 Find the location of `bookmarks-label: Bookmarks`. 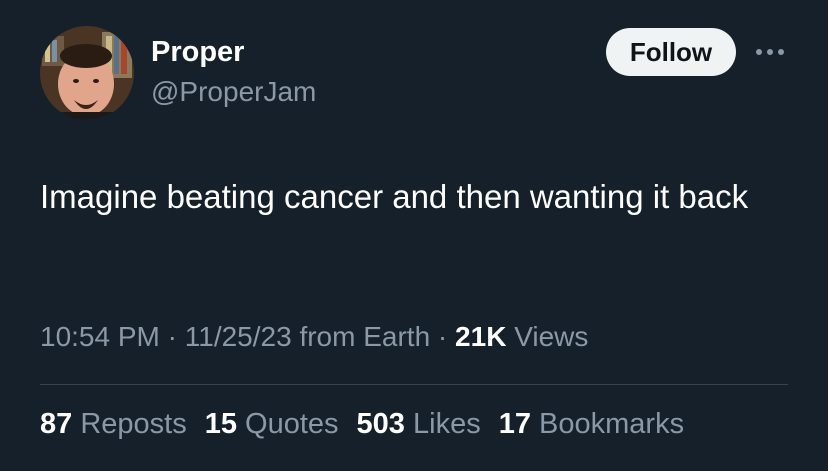

bookmarks-label: Bookmarks is located at coordinates (607, 424).